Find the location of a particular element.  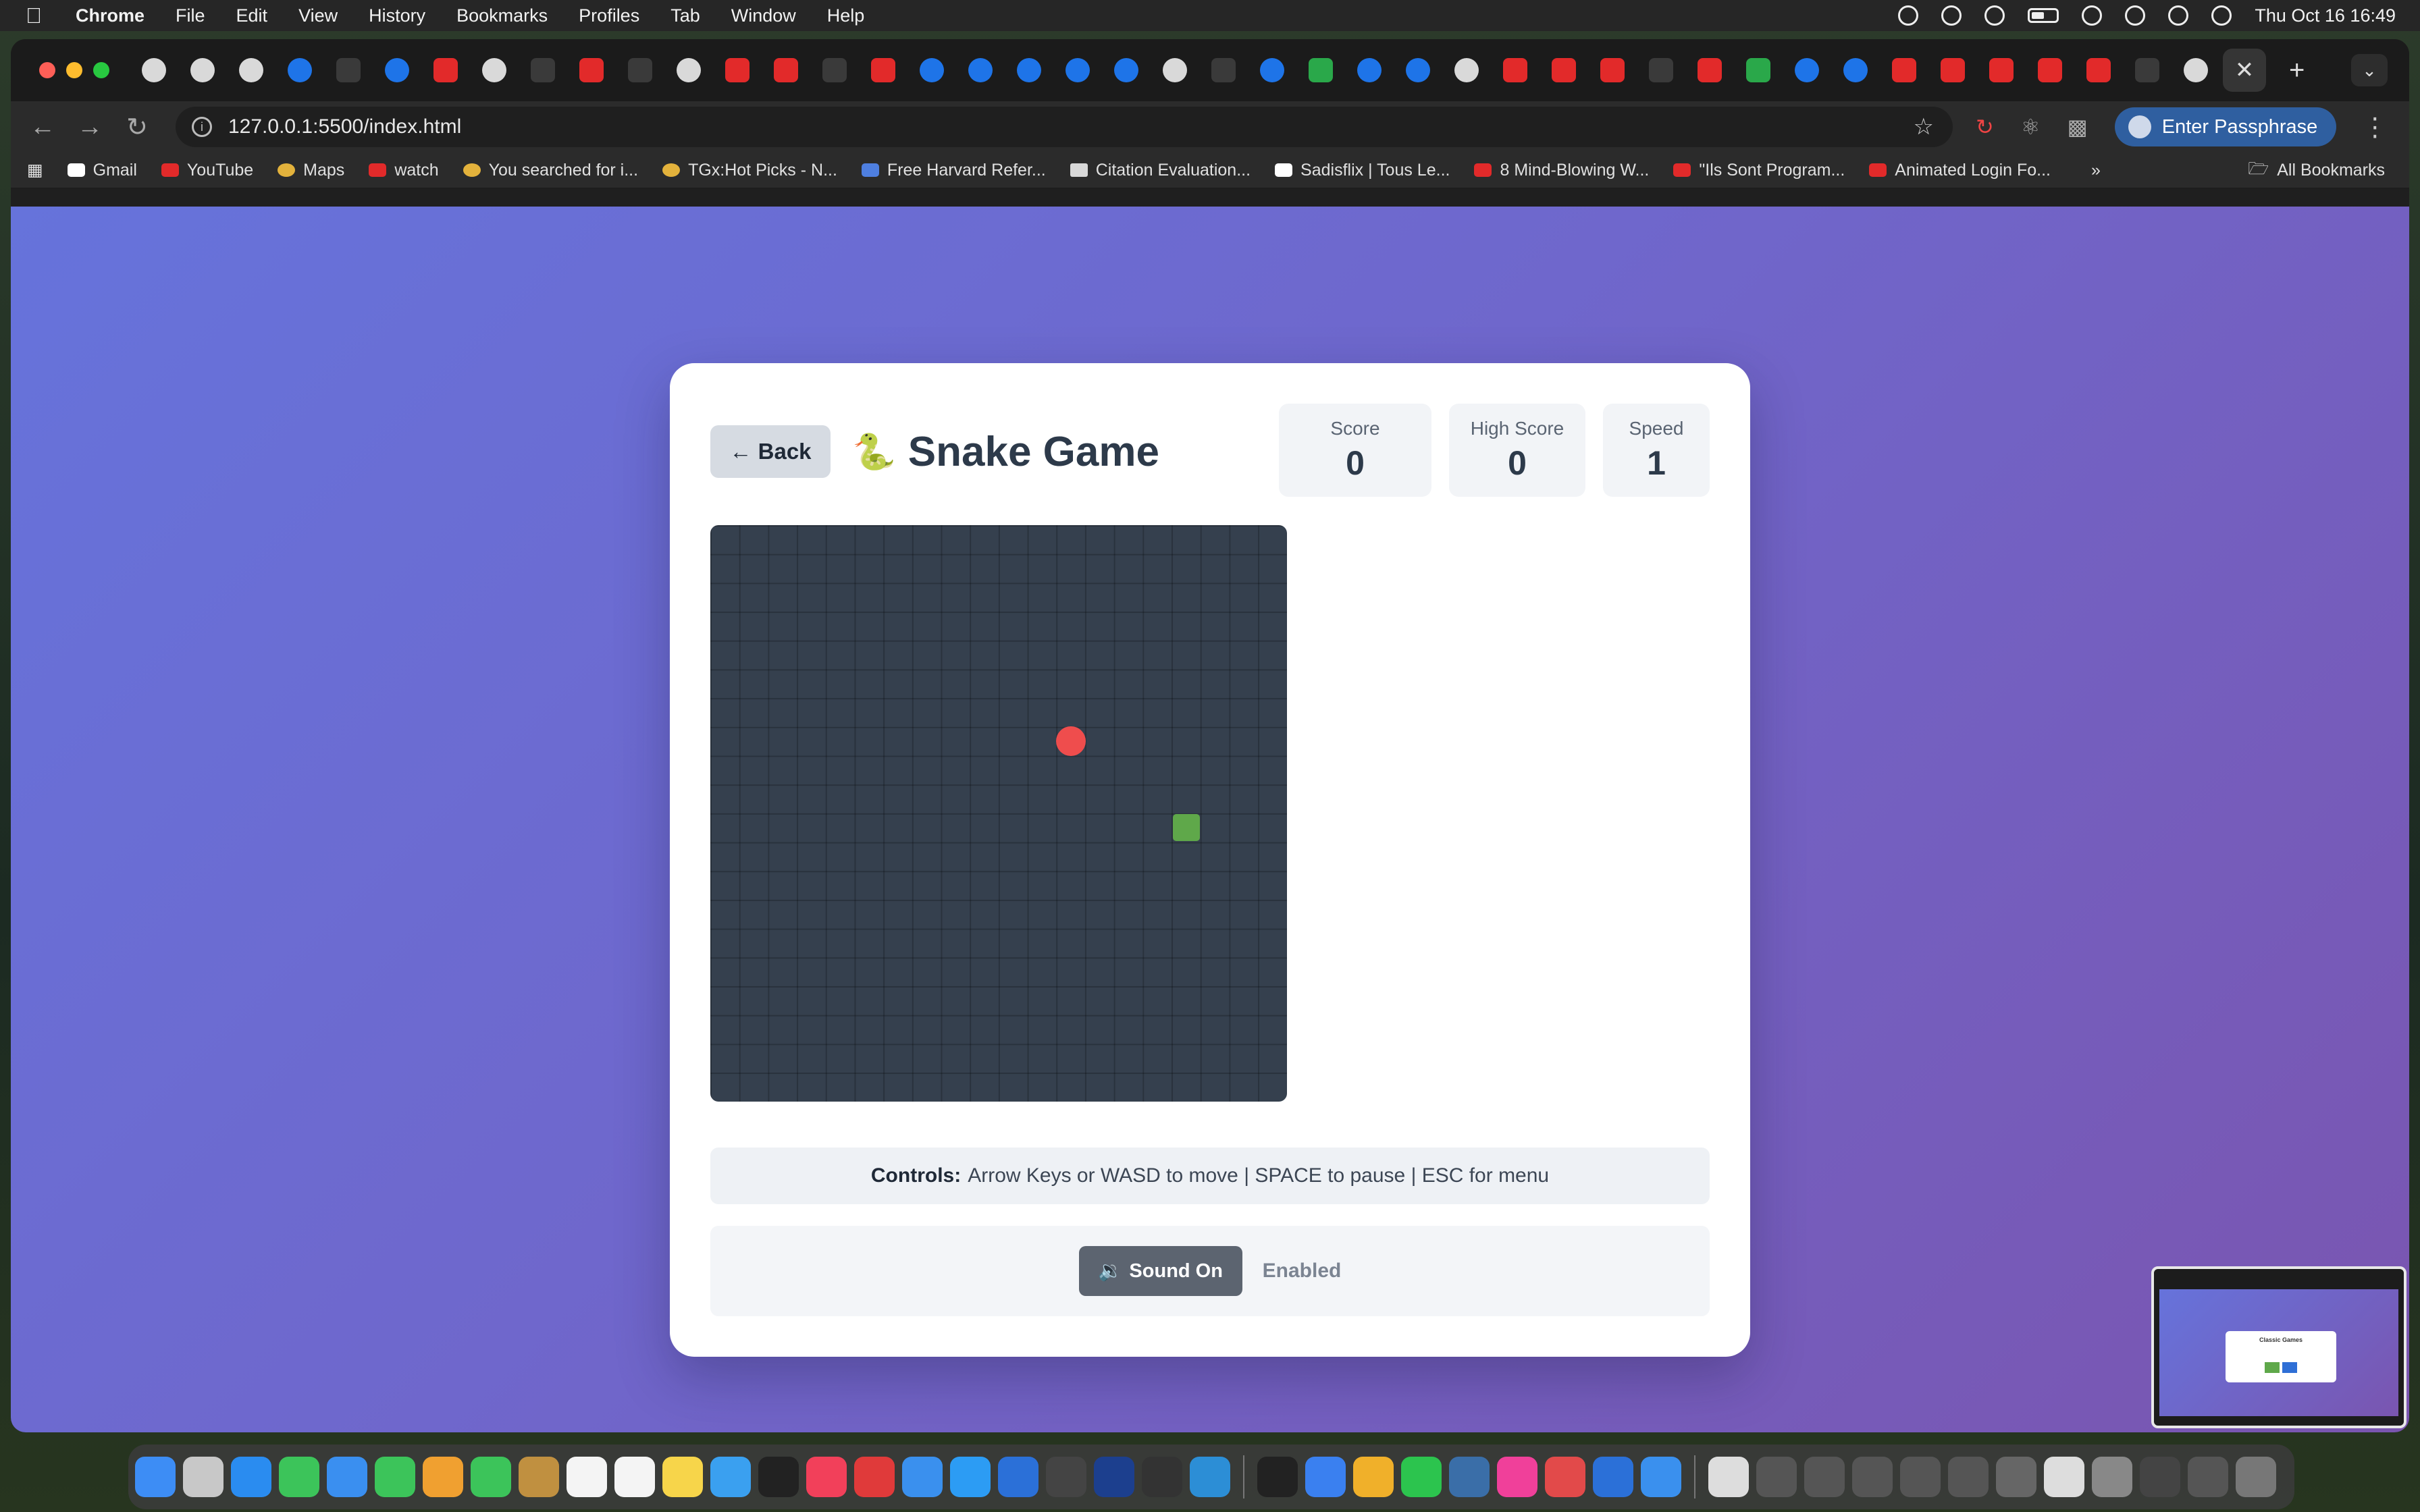

figma-status-icon is located at coordinates (1951, 15).